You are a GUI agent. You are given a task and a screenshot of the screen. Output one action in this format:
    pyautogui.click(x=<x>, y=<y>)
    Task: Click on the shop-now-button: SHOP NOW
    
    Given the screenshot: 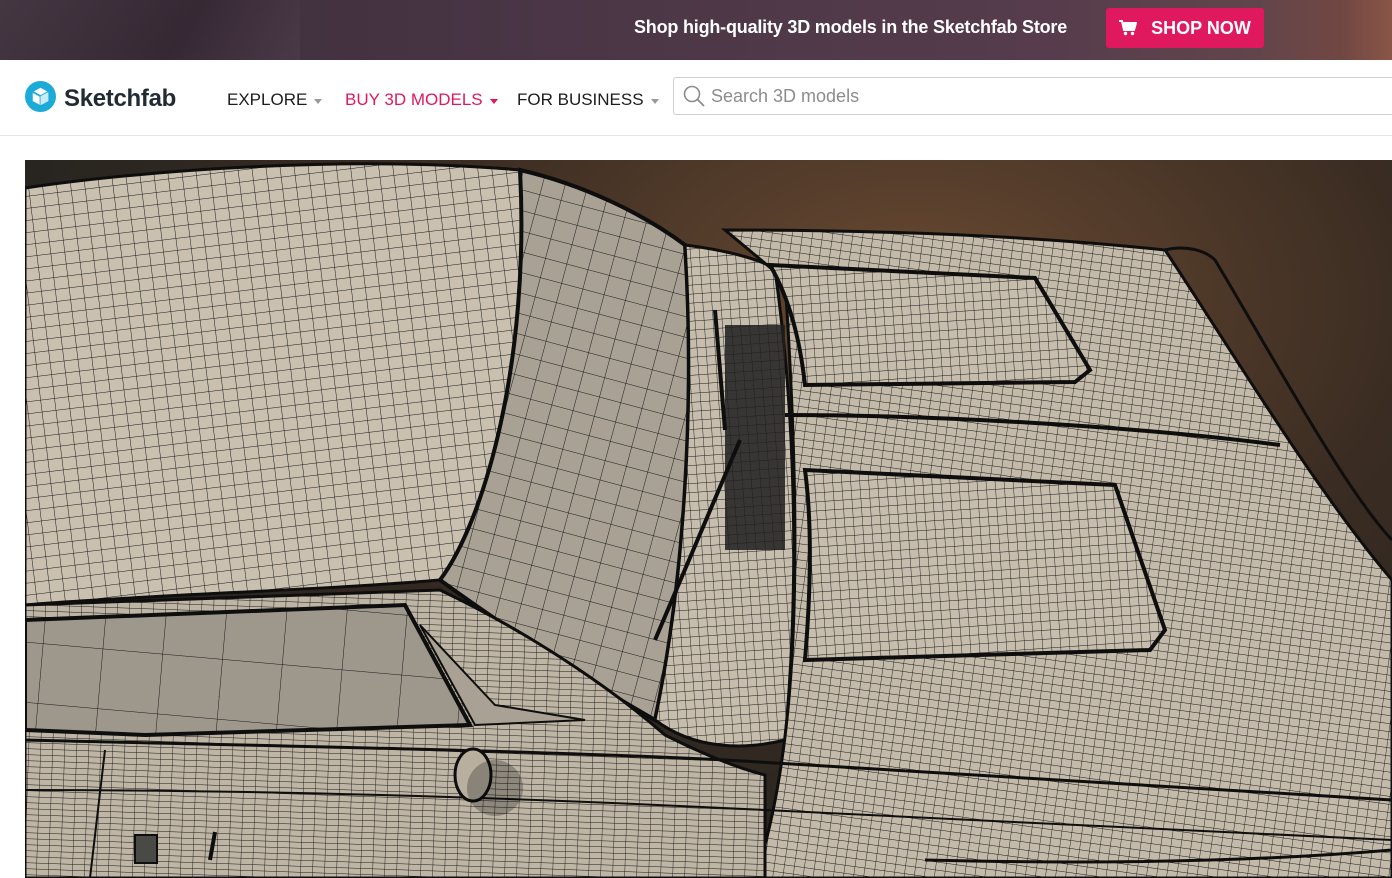 What is the action you would take?
    pyautogui.click(x=1185, y=28)
    